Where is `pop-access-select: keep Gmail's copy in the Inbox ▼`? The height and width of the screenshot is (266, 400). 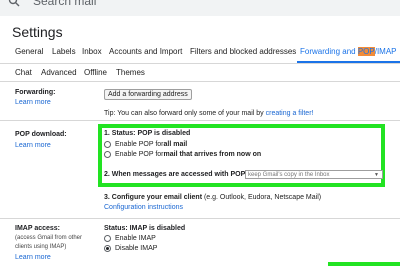 pop-access-select: keep Gmail's copy in the Inbox ▼ is located at coordinates (314, 174).